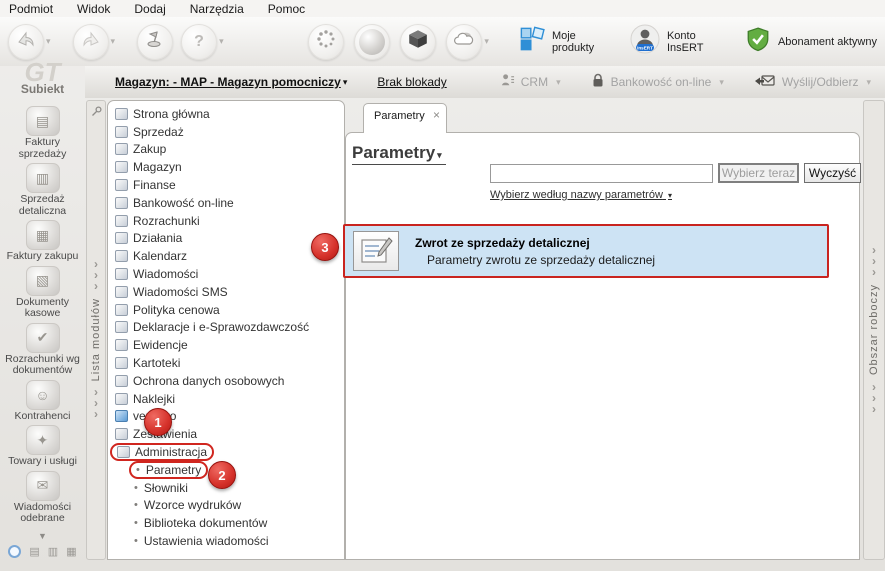 The height and width of the screenshot is (571, 885). Describe the element at coordinates (814, 82) in the screenshot. I see `send-receive-menu: Wyślij/Odbierz ▾` at that location.